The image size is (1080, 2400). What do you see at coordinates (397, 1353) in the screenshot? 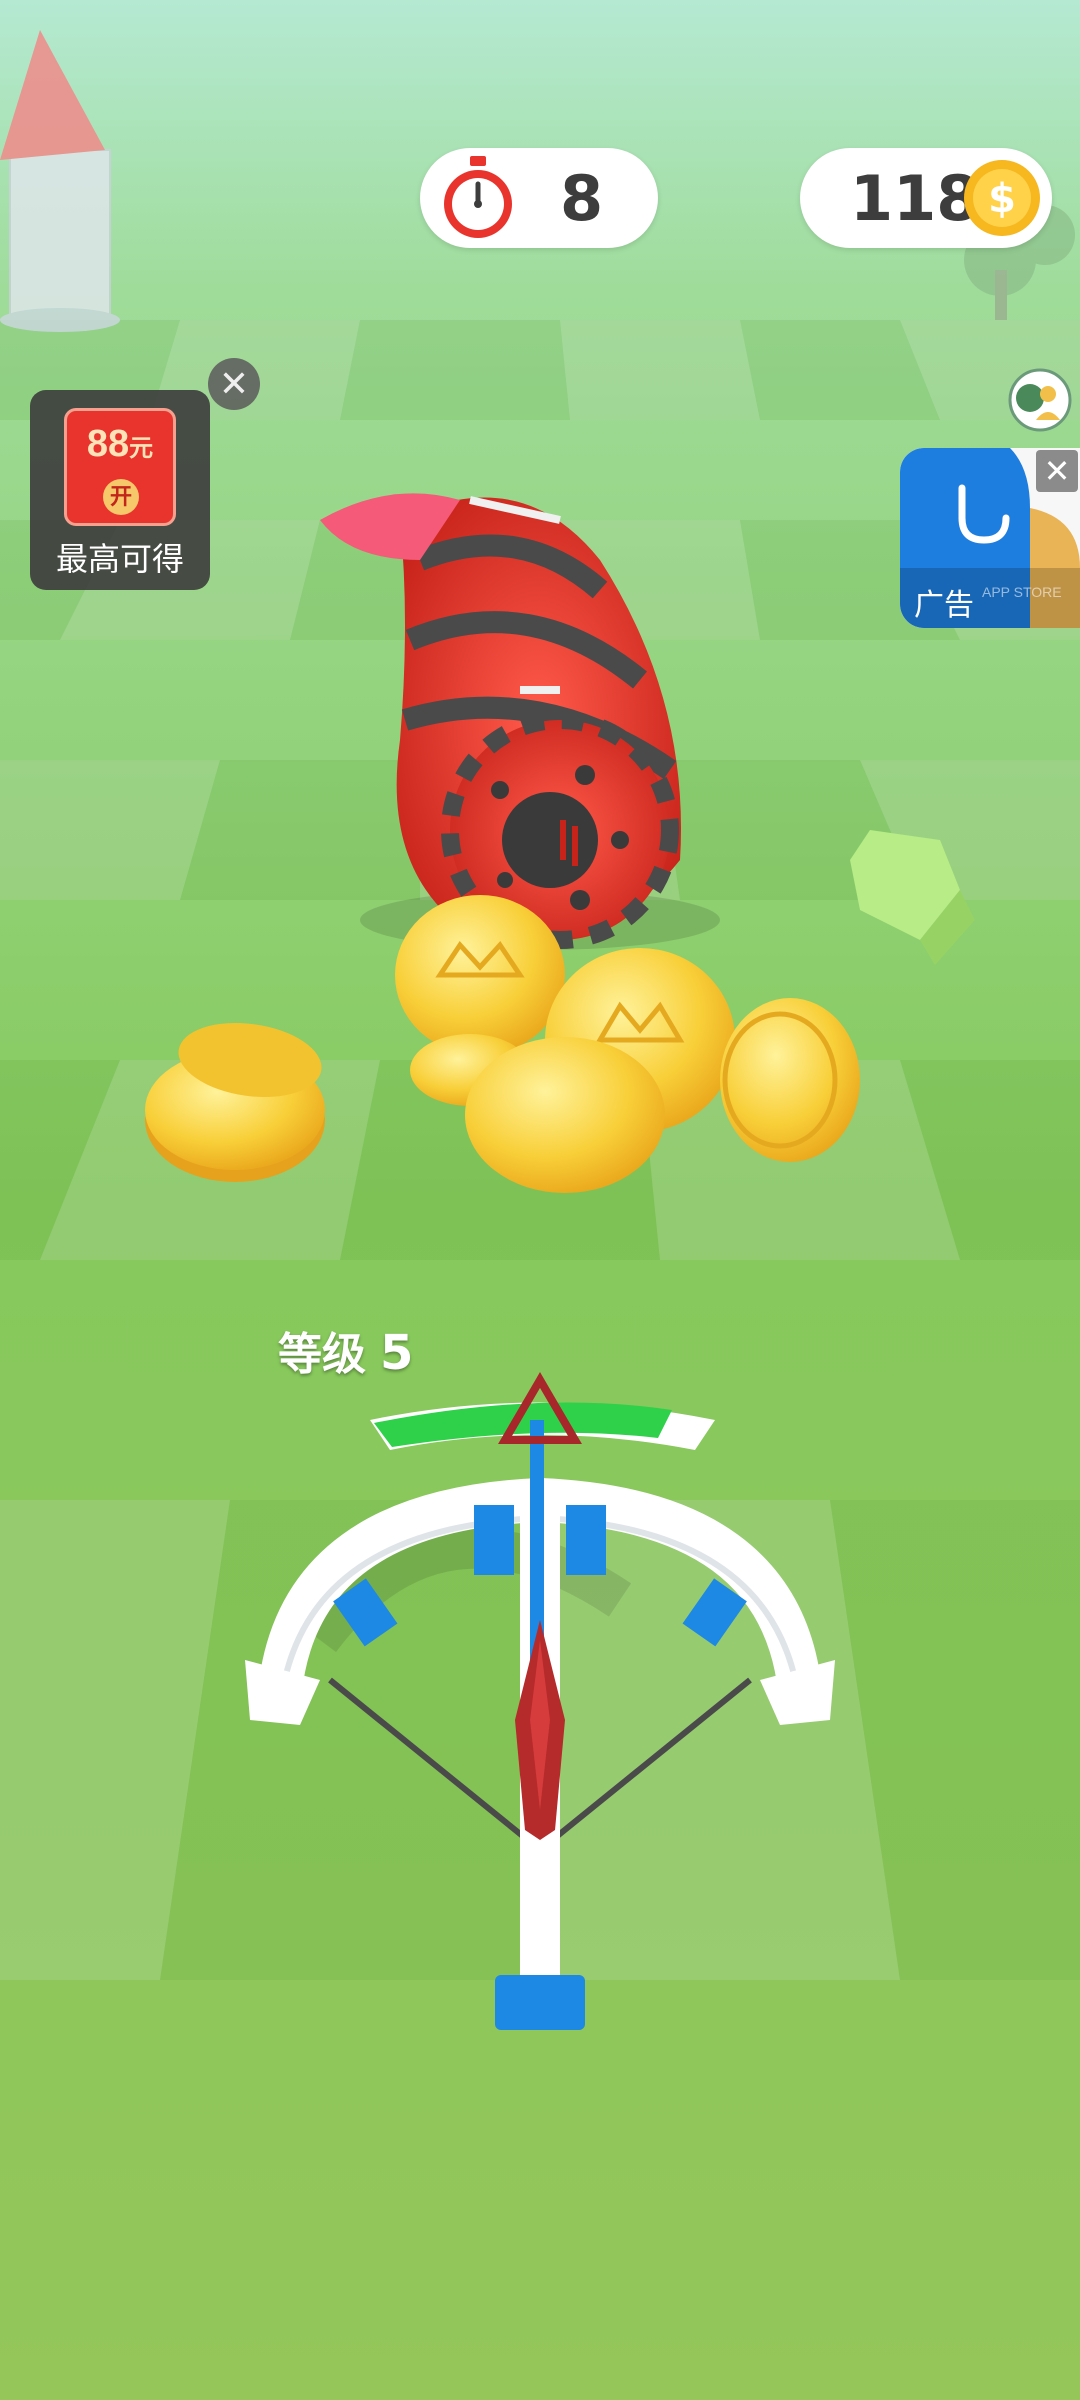
I see `level-number: 5` at bounding box center [397, 1353].